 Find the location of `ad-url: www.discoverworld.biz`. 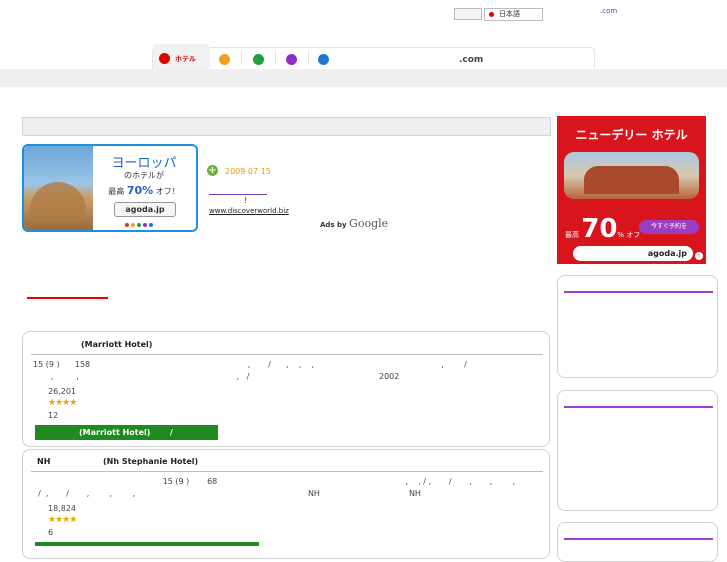

ad-url: www.discoverworld.biz is located at coordinates (249, 211).